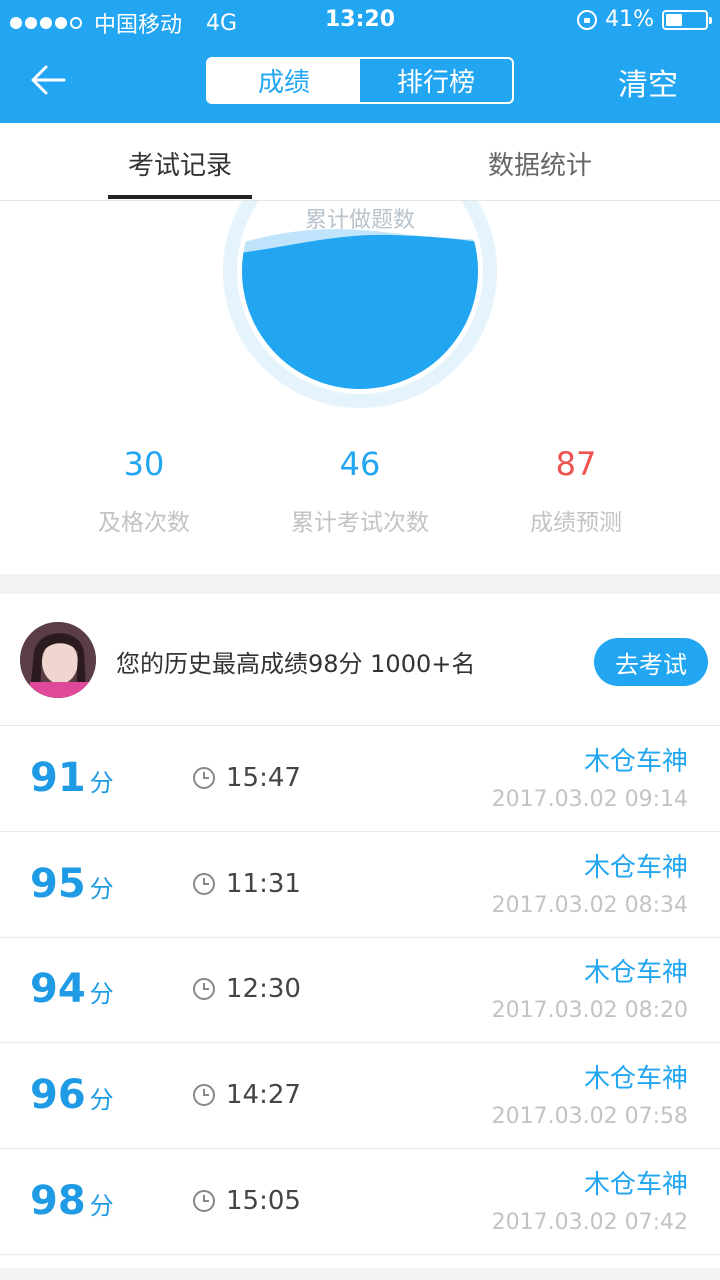 The width and height of the screenshot is (720, 1280). Describe the element at coordinates (48, 80) in the screenshot. I see `arrow-left-icon` at that location.